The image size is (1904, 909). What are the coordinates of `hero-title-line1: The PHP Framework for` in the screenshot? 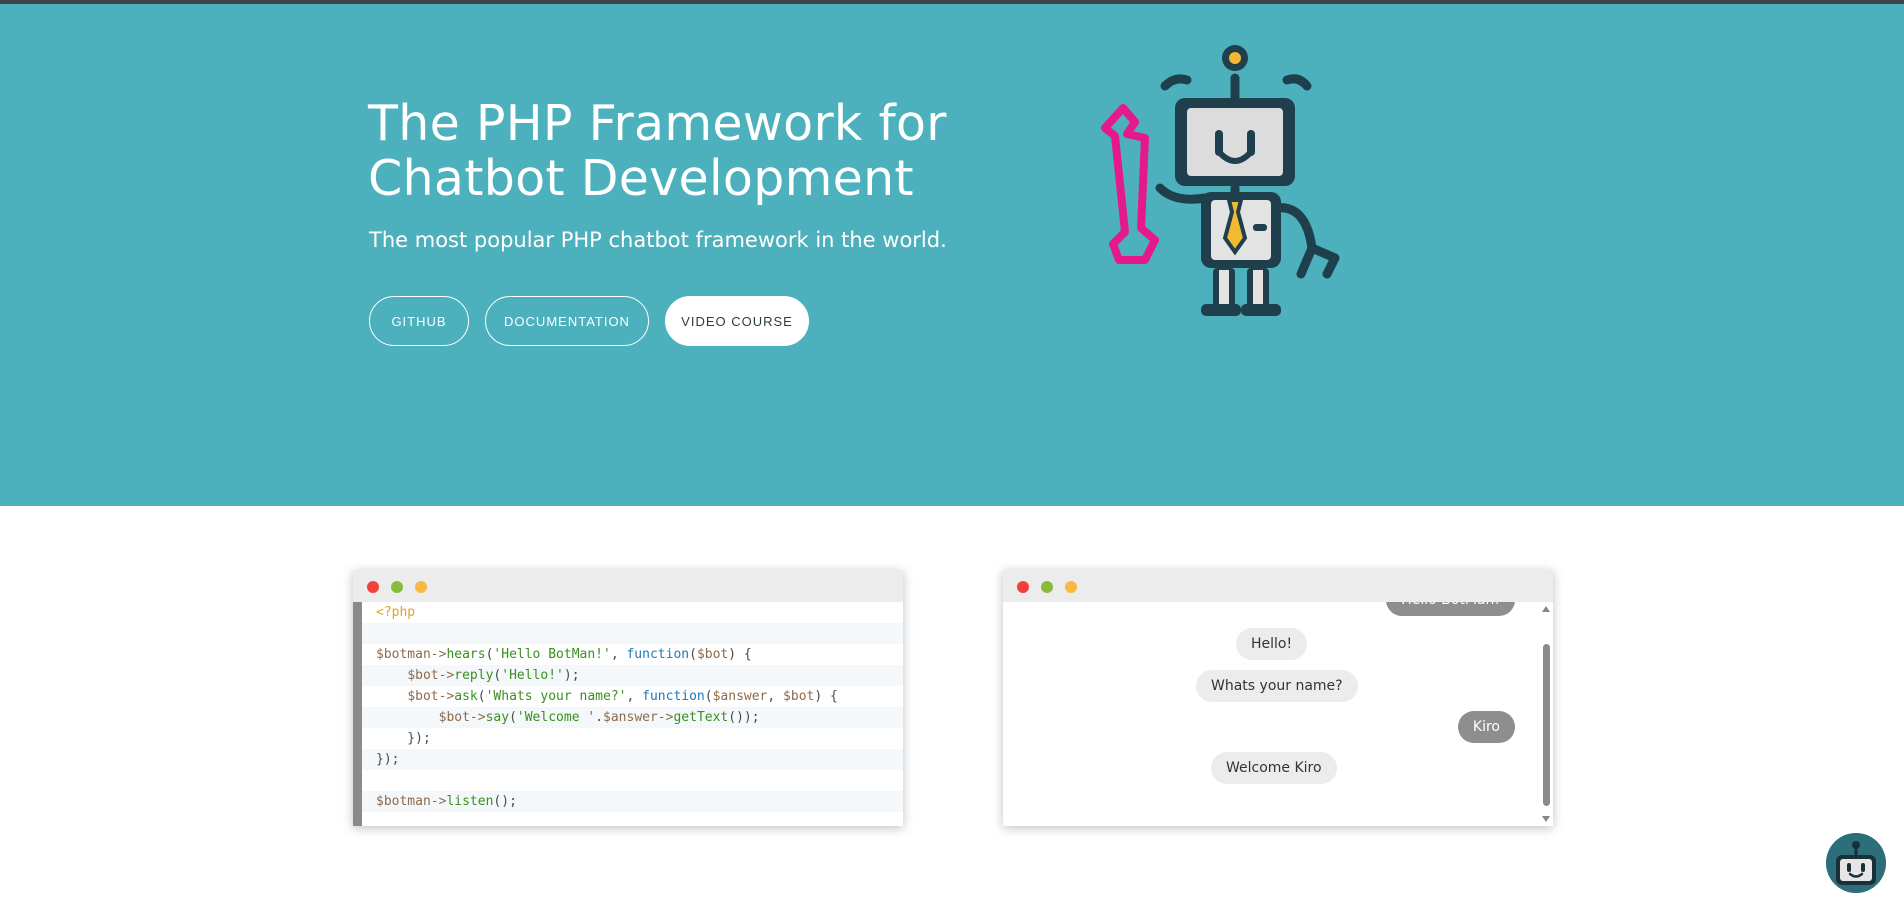 It's located at (657, 123).